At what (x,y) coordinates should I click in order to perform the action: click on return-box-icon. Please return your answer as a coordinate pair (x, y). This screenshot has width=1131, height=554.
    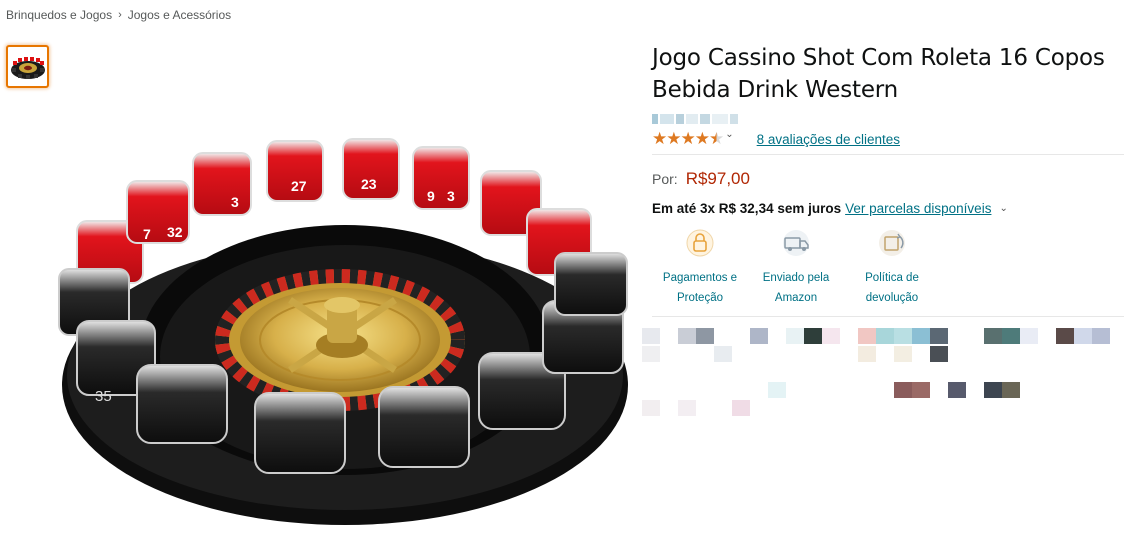
    Looking at the image, I should click on (892, 243).